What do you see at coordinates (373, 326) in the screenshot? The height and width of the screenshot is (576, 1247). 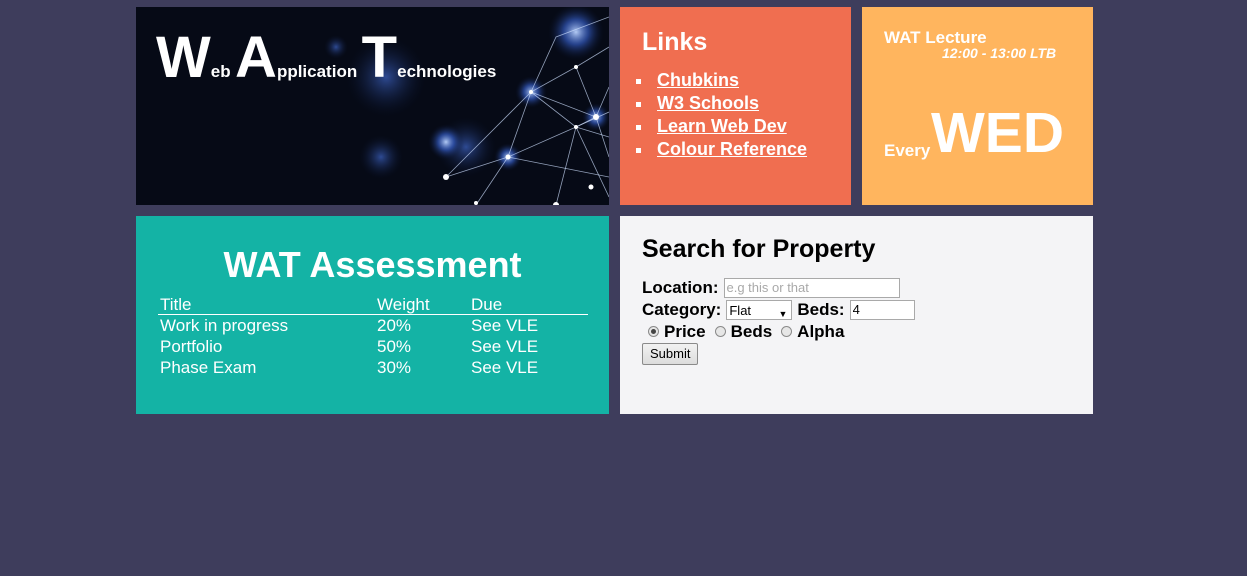 I see `table-row: Work in progress 20% See VLE` at bounding box center [373, 326].